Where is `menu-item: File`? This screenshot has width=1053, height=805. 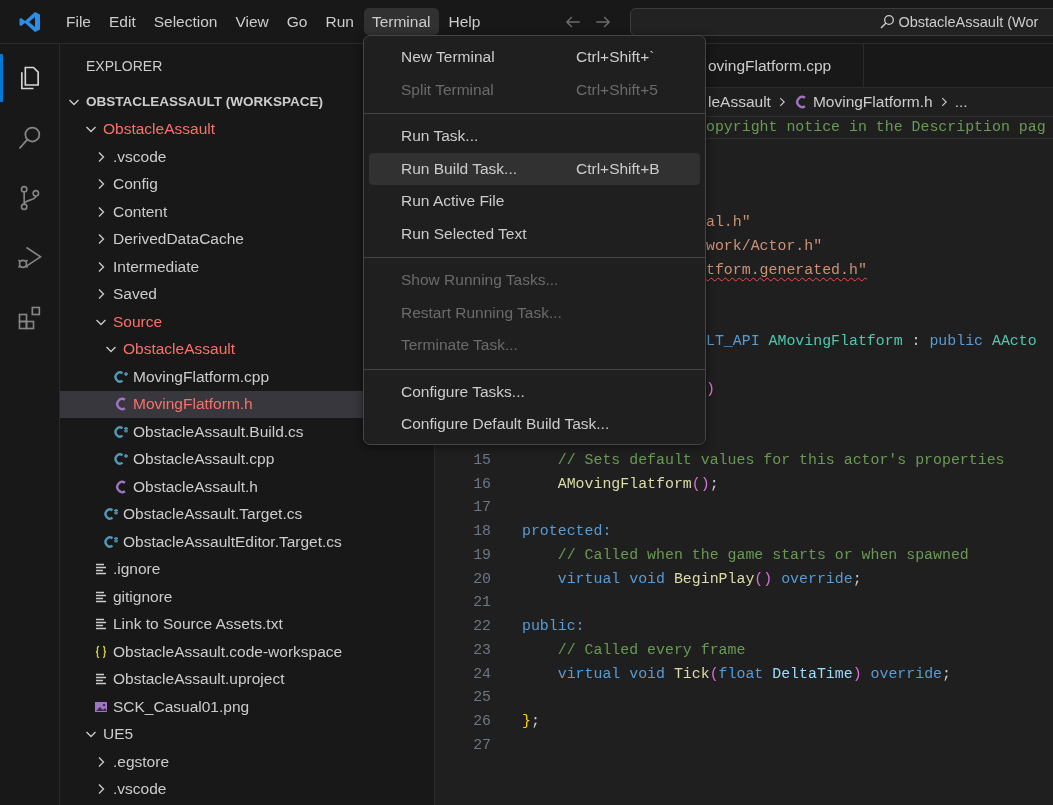 menu-item: File is located at coordinates (78, 21).